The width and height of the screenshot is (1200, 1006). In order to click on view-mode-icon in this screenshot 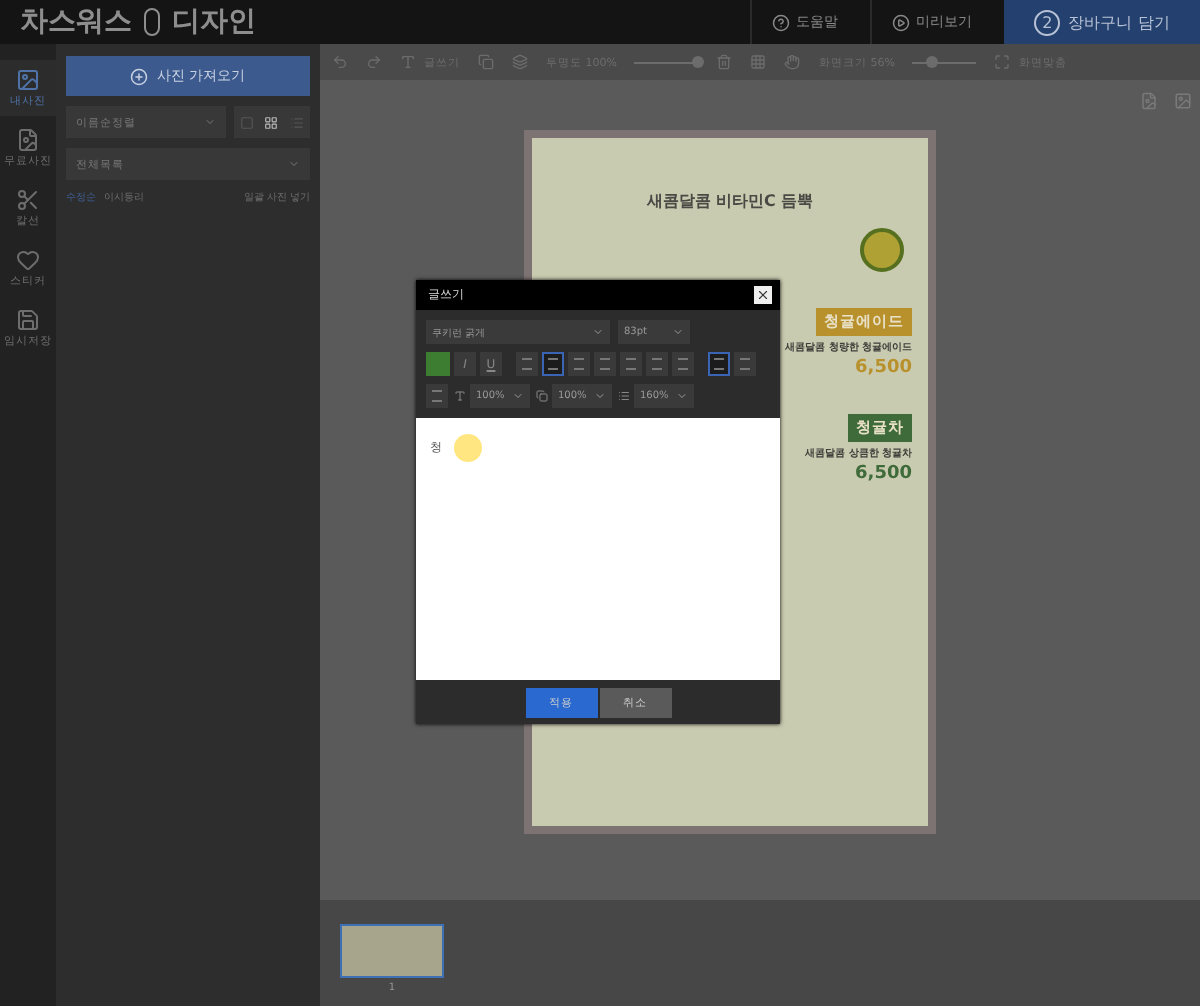, I will do `click(271, 122)`.